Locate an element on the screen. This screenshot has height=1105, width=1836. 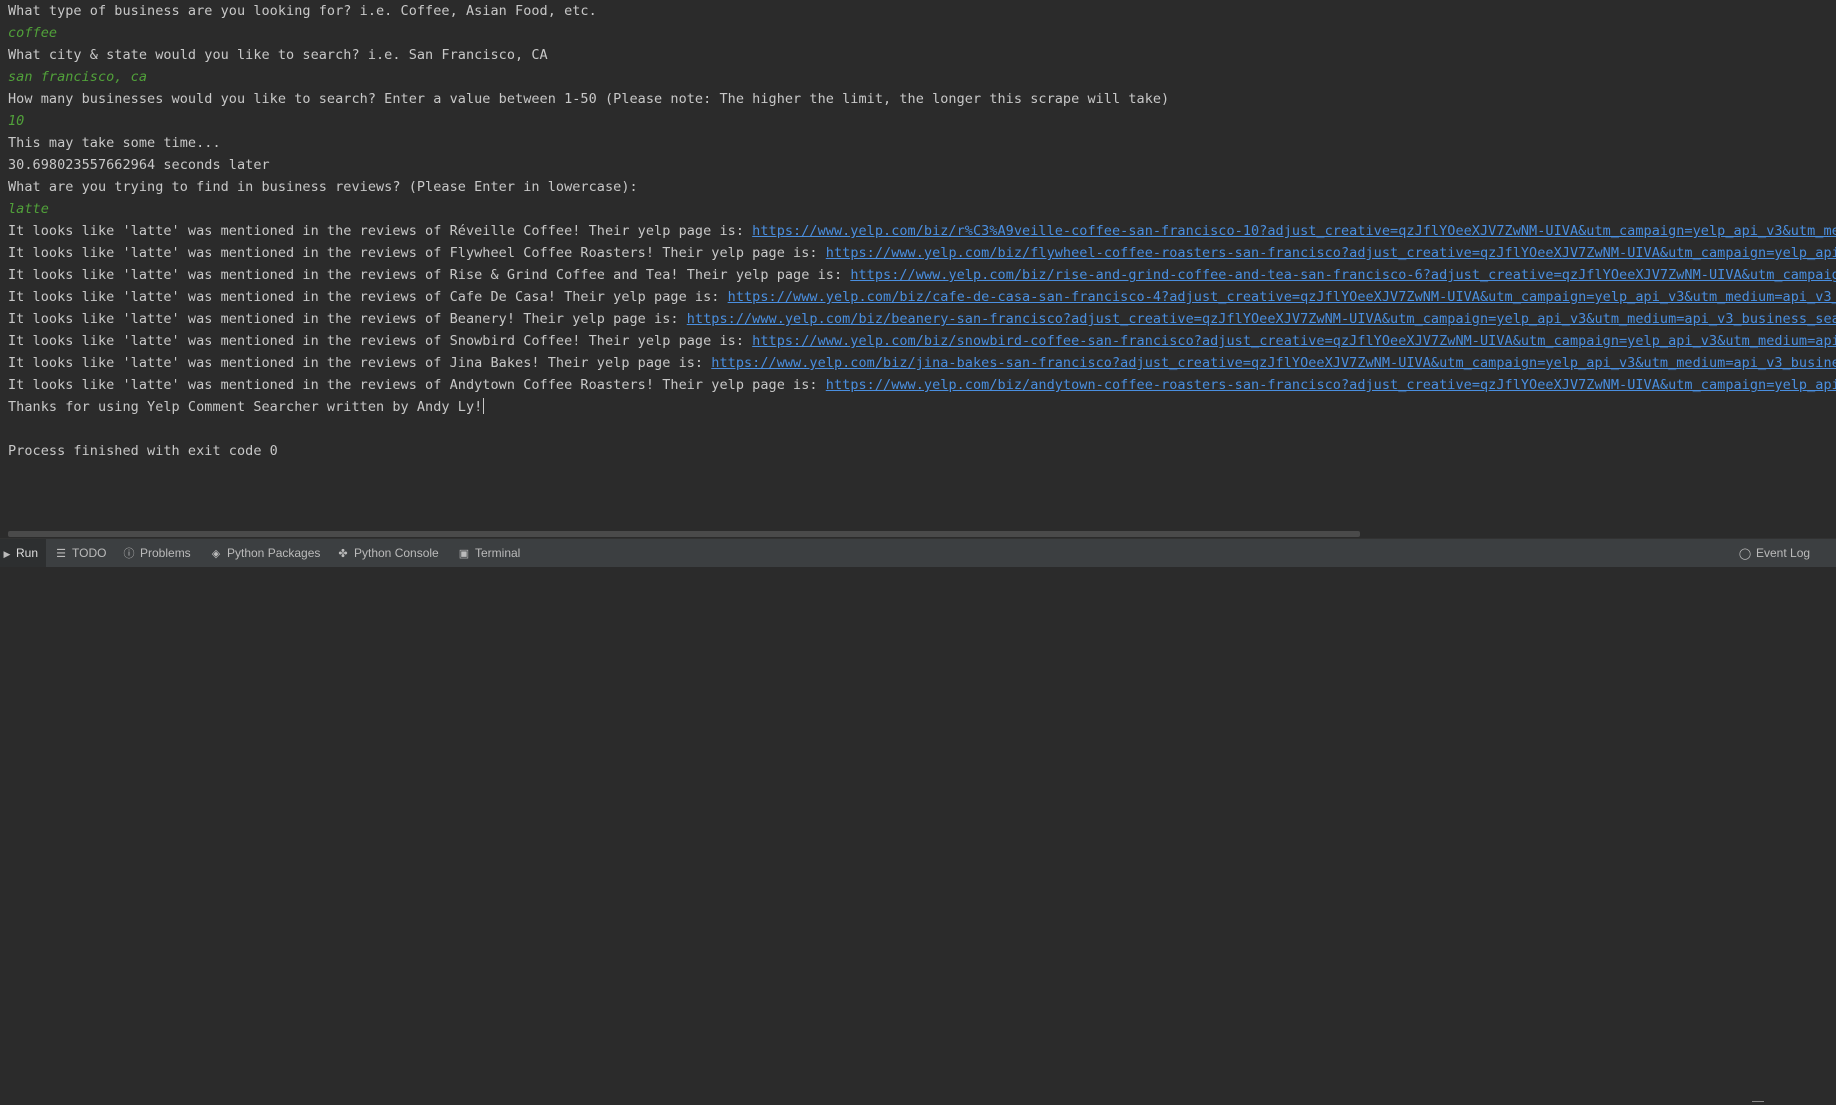
tab-run-label: Run is located at coordinates (27, 553).